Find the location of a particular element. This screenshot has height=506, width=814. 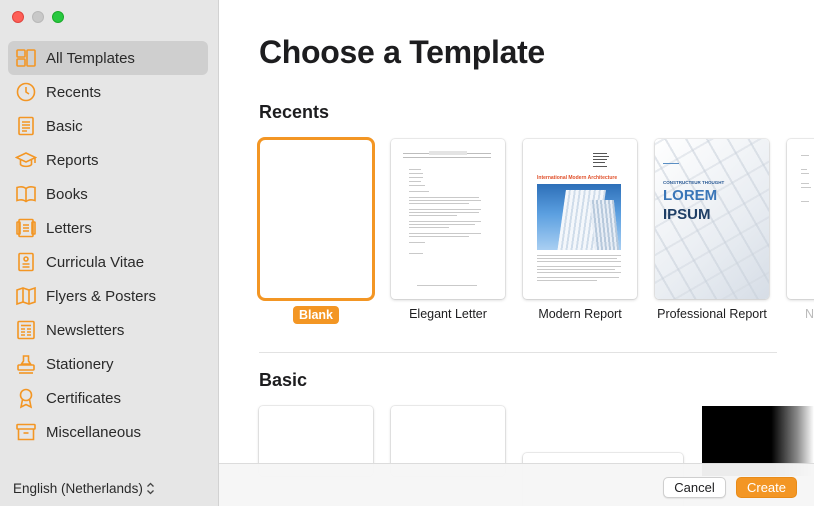

zoom-window-button is located at coordinates (58, 17).